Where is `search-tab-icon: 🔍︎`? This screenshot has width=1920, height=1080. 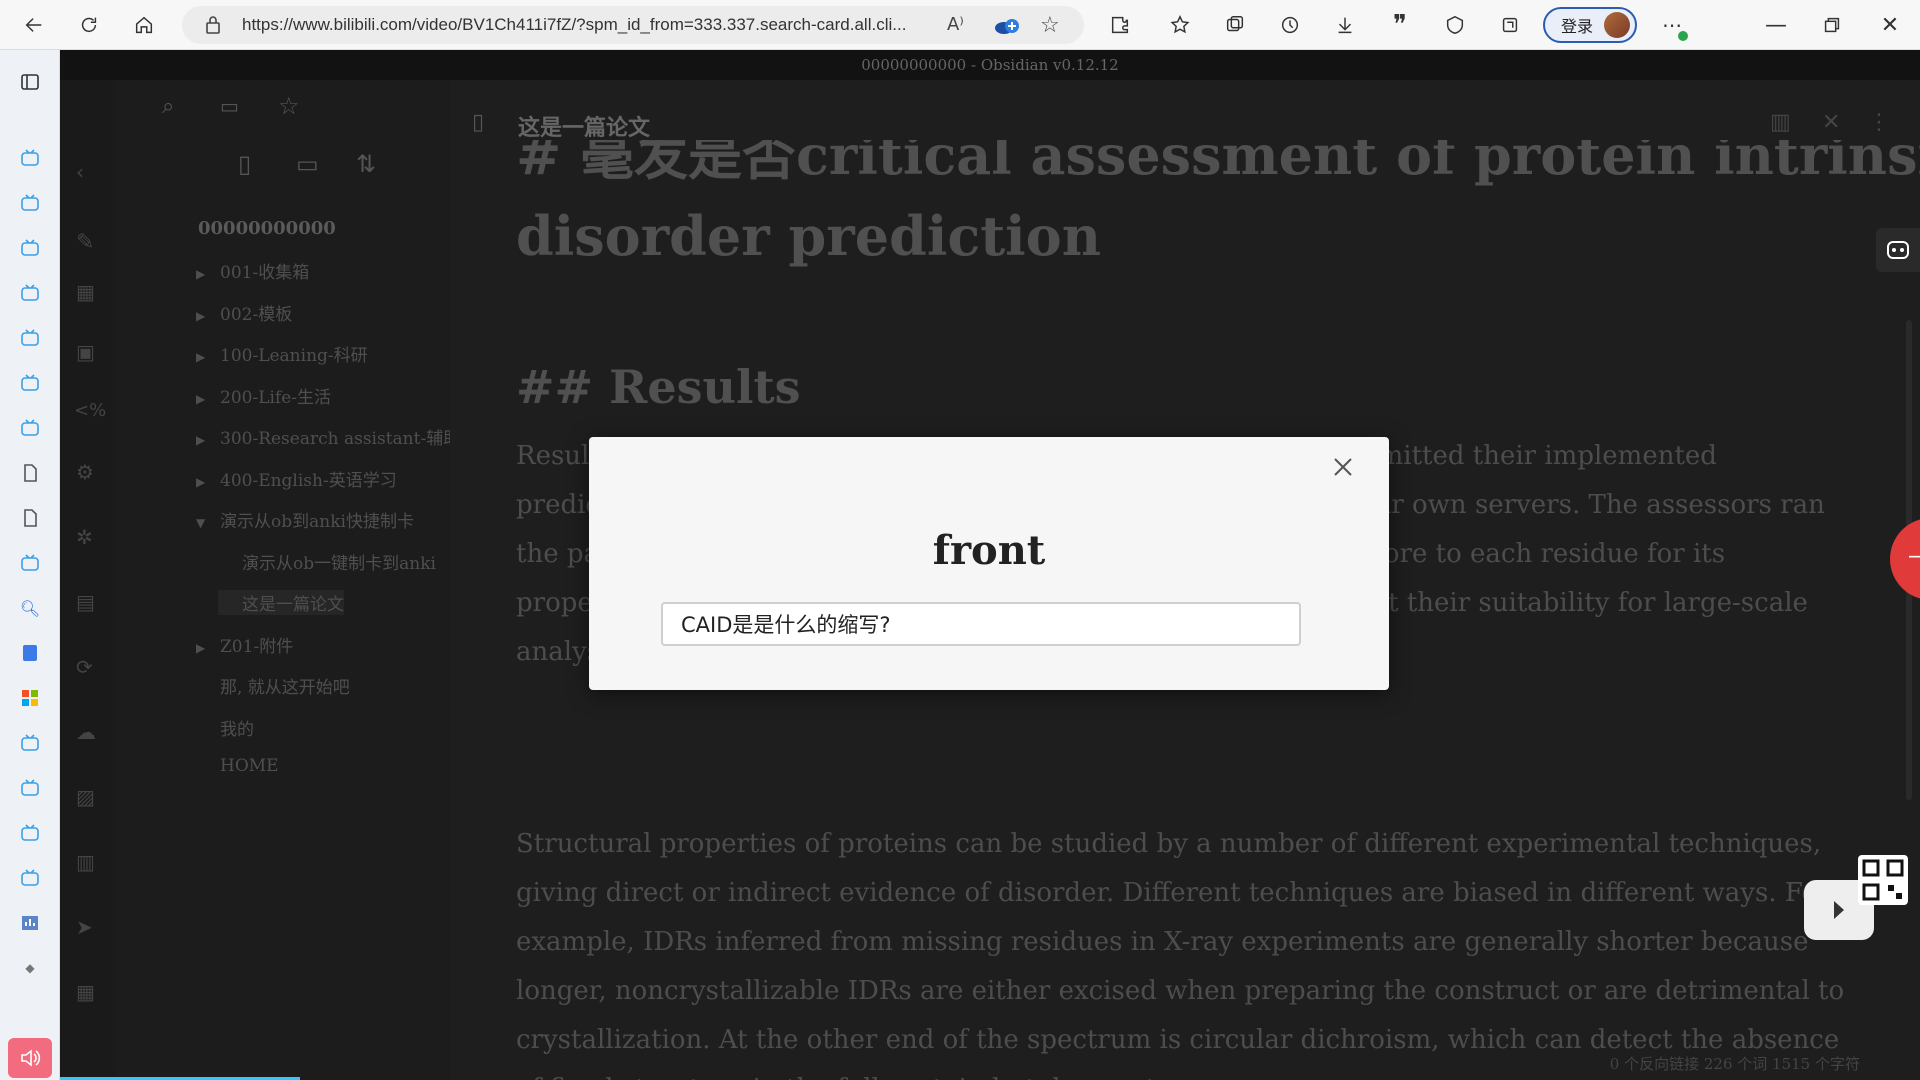
search-tab-icon: 🔍︎ is located at coordinates (30, 608).